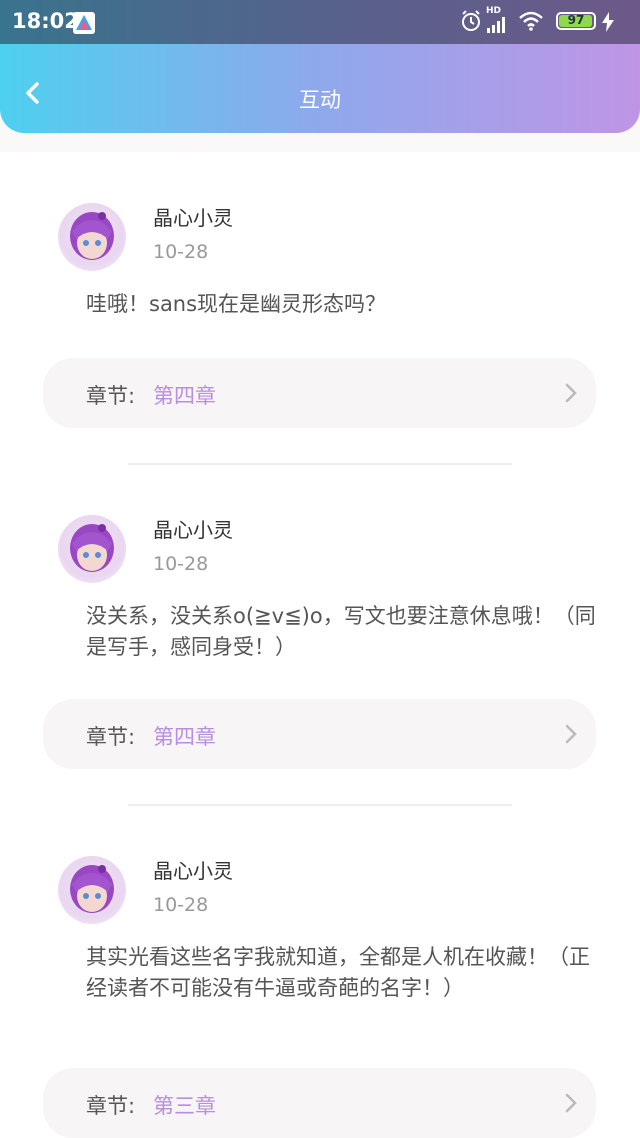 The image size is (640, 1138). What do you see at coordinates (471, 20) in the screenshot?
I see `alarm-icon` at bounding box center [471, 20].